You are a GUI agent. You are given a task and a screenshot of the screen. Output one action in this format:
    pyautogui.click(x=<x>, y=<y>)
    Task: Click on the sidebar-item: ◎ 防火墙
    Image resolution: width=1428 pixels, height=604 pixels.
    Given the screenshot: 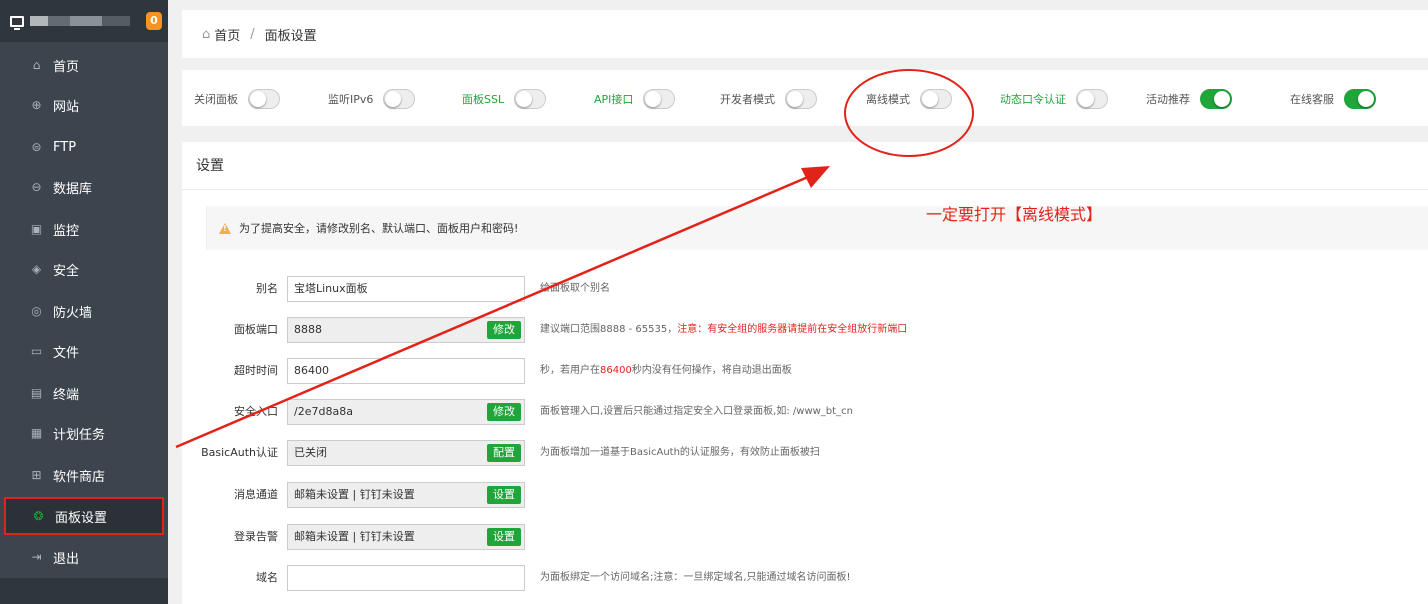 What is the action you would take?
    pyautogui.click(x=84, y=311)
    